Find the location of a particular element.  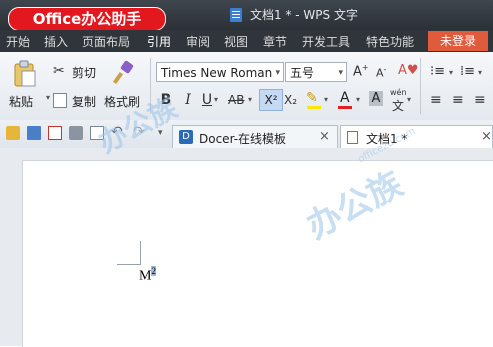

ribbon-divider is located at coordinates (420, 86).